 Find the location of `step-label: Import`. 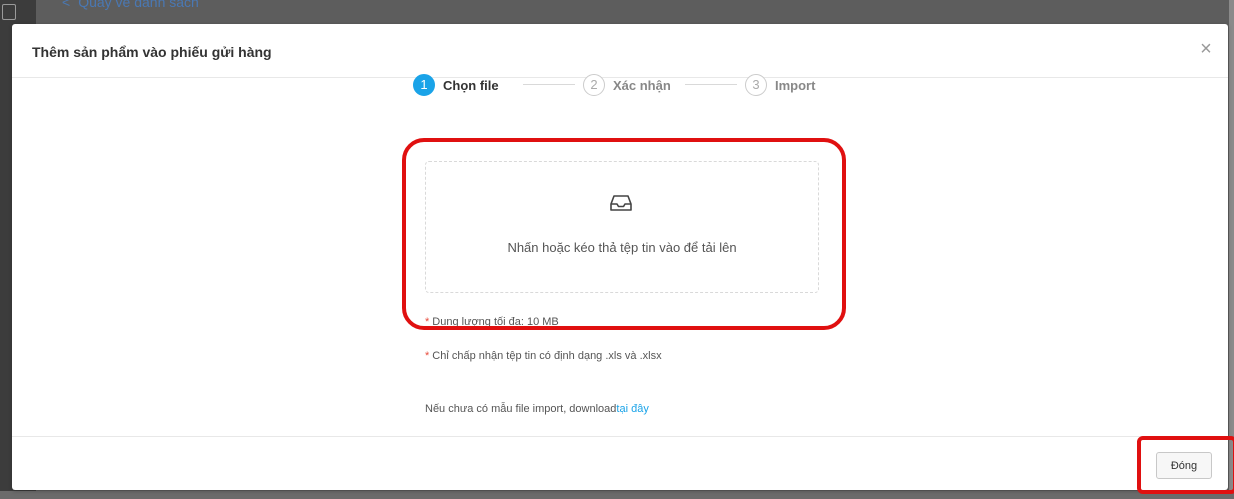

step-label: Import is located at coordinates (795, 85).